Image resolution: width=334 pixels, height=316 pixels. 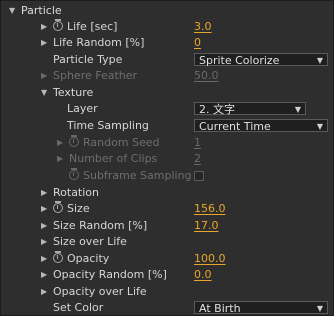 I want to click on life-random-value: 0, so click(x=197, y=43).